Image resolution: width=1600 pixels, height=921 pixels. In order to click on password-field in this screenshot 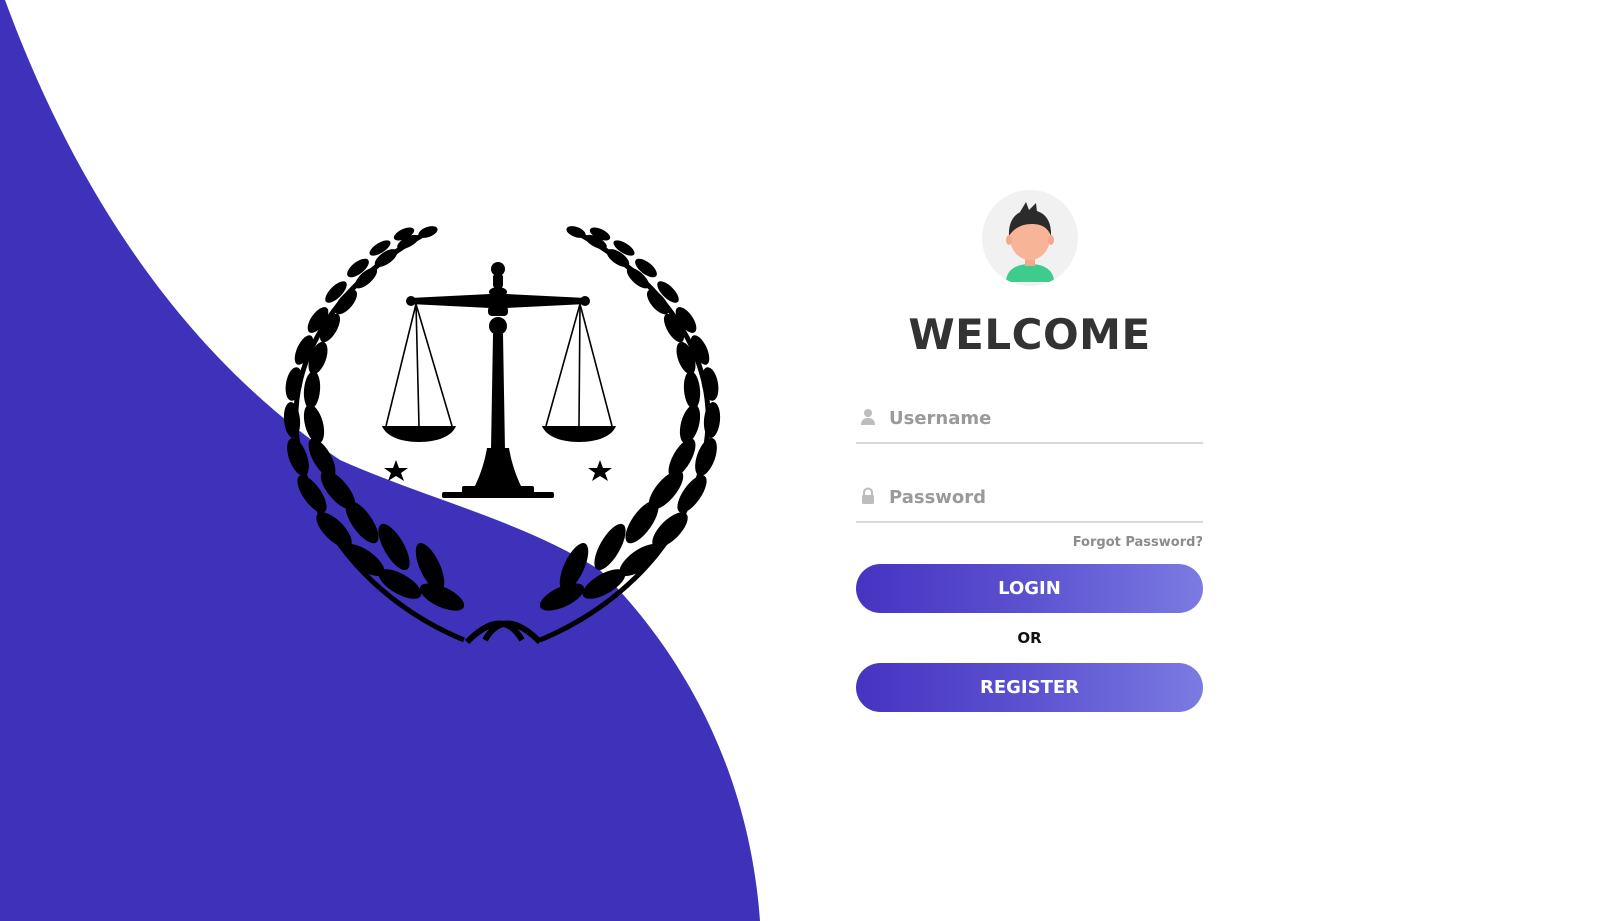, I will do `click(1029, 500)`.